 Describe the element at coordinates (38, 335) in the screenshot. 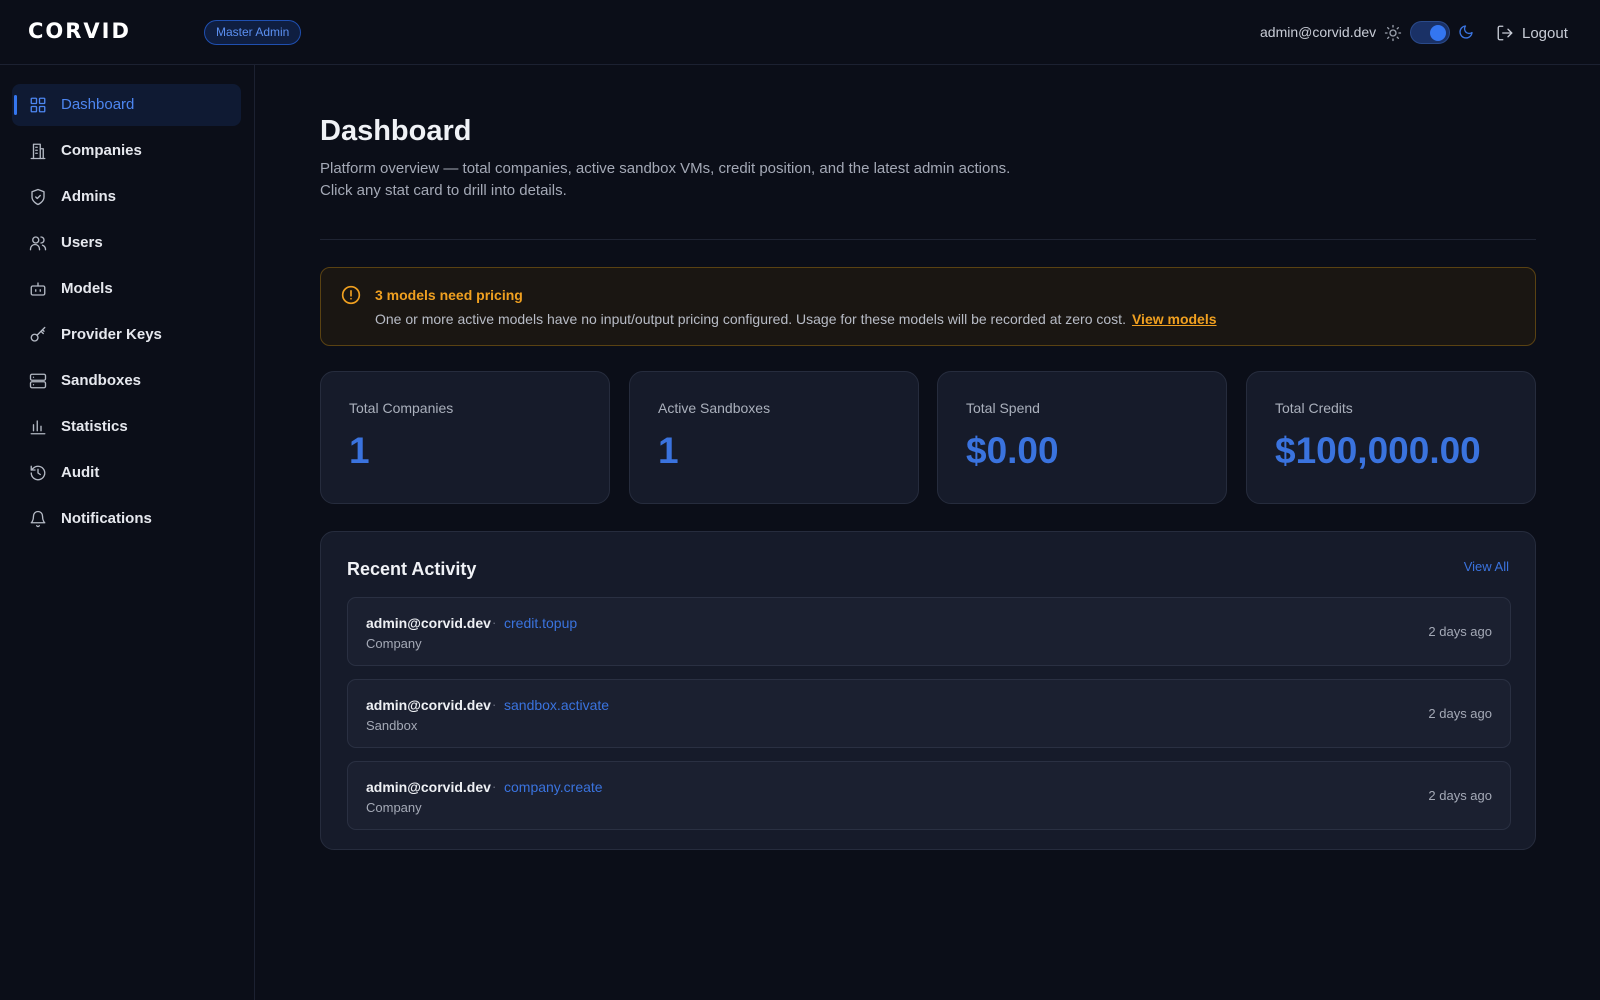

I see `key-icon` at that location.